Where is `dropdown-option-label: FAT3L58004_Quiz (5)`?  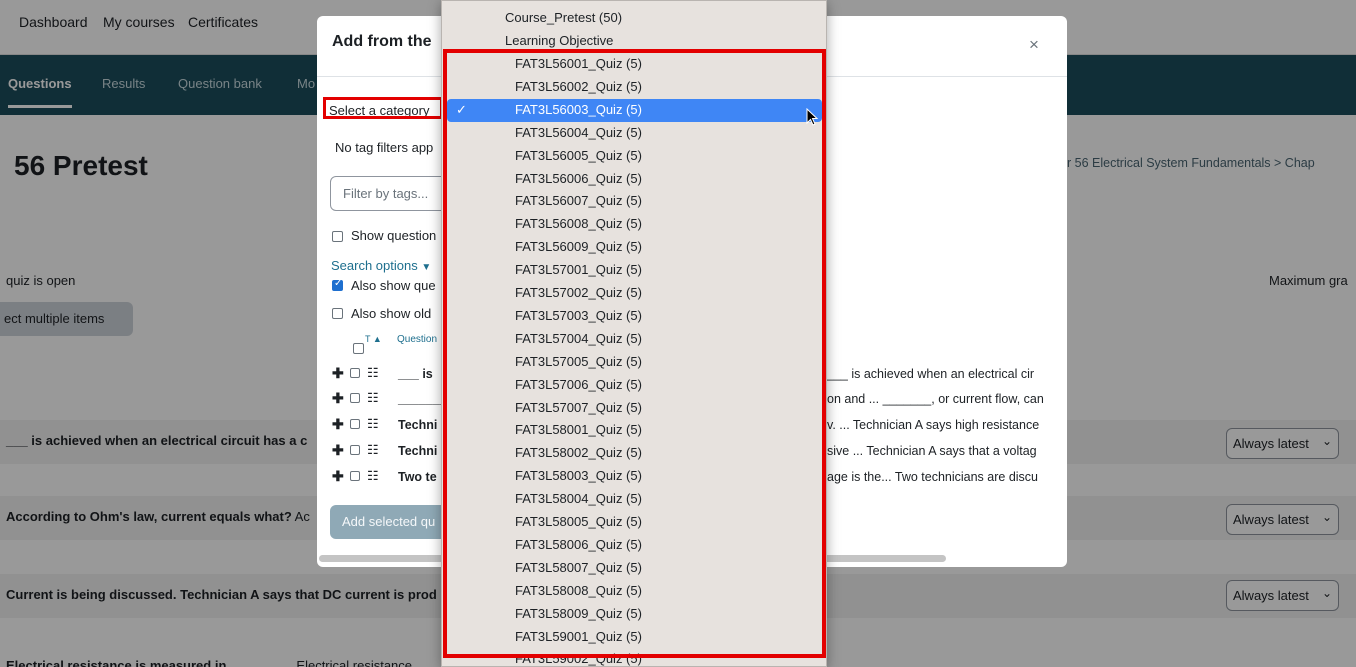
dropdown-option-label: FAT3L58004_Quiz (5) is located at coordinates (578, 499).